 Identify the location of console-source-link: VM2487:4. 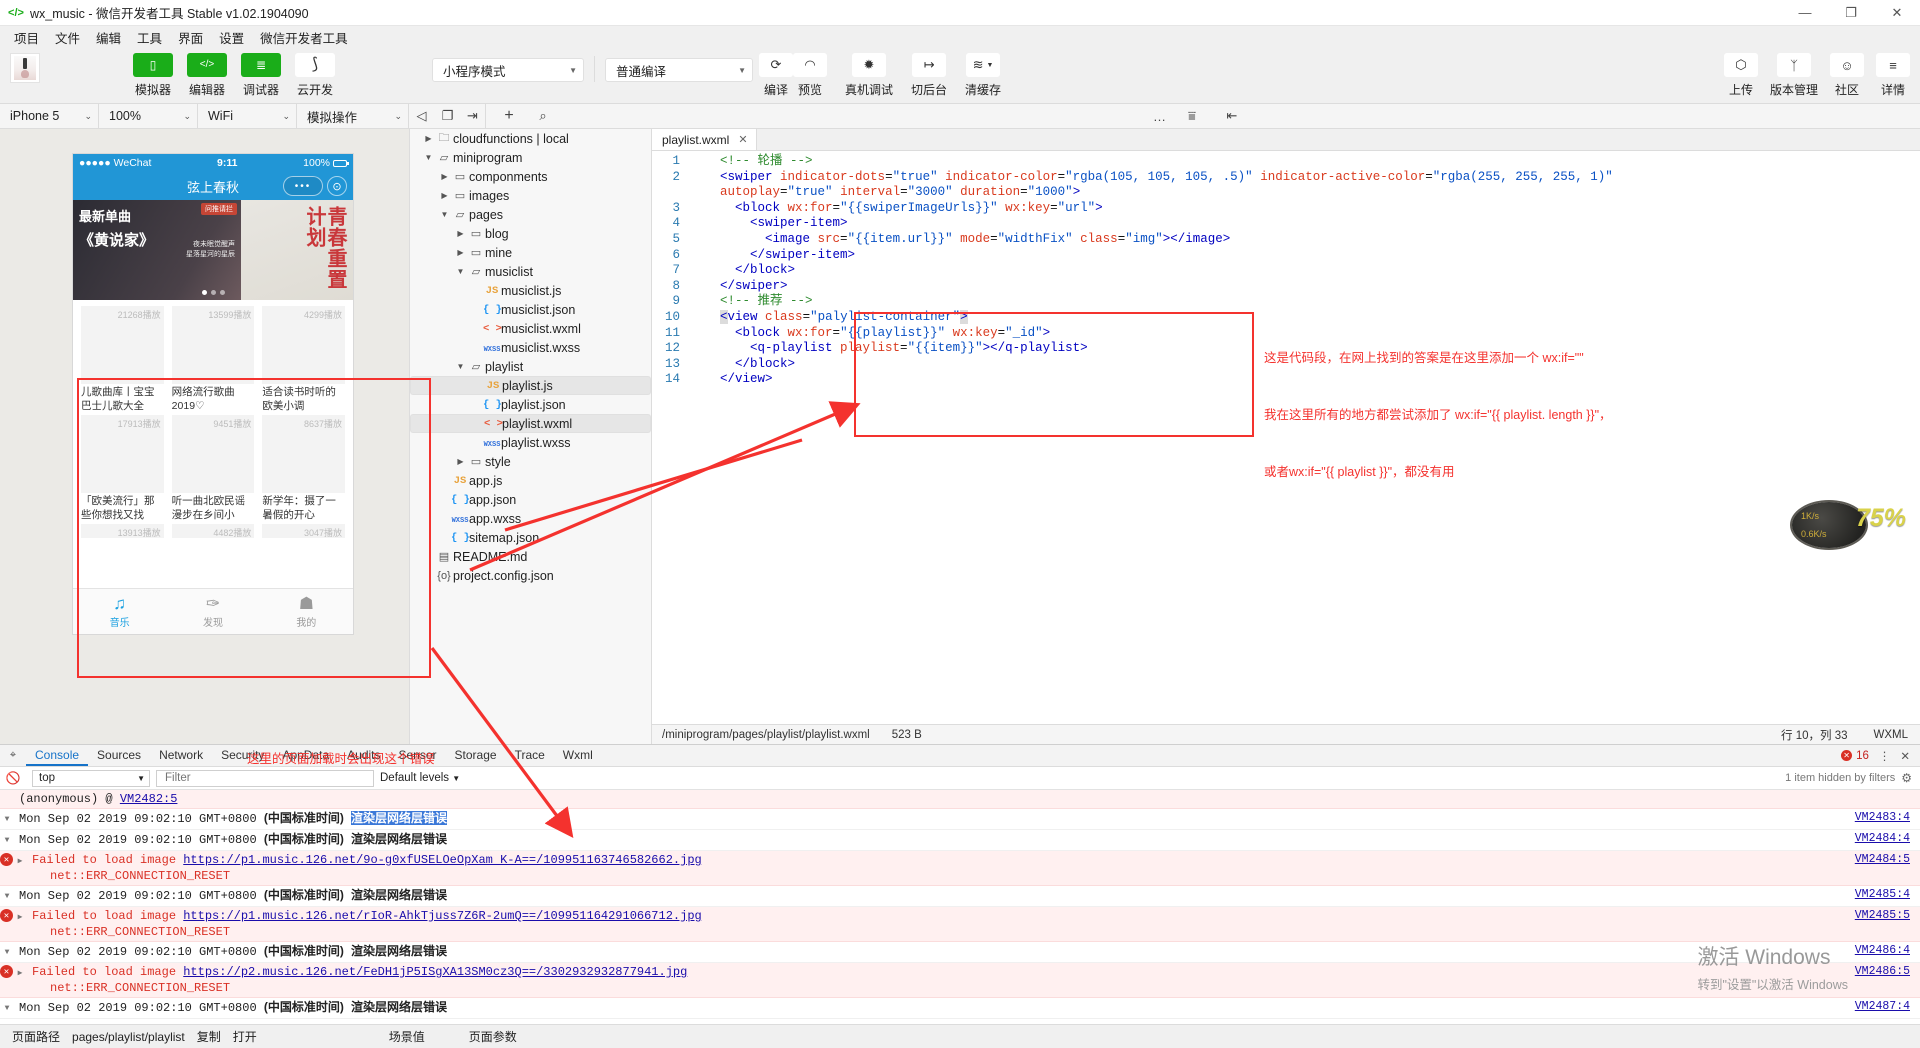
(1887, 1007).